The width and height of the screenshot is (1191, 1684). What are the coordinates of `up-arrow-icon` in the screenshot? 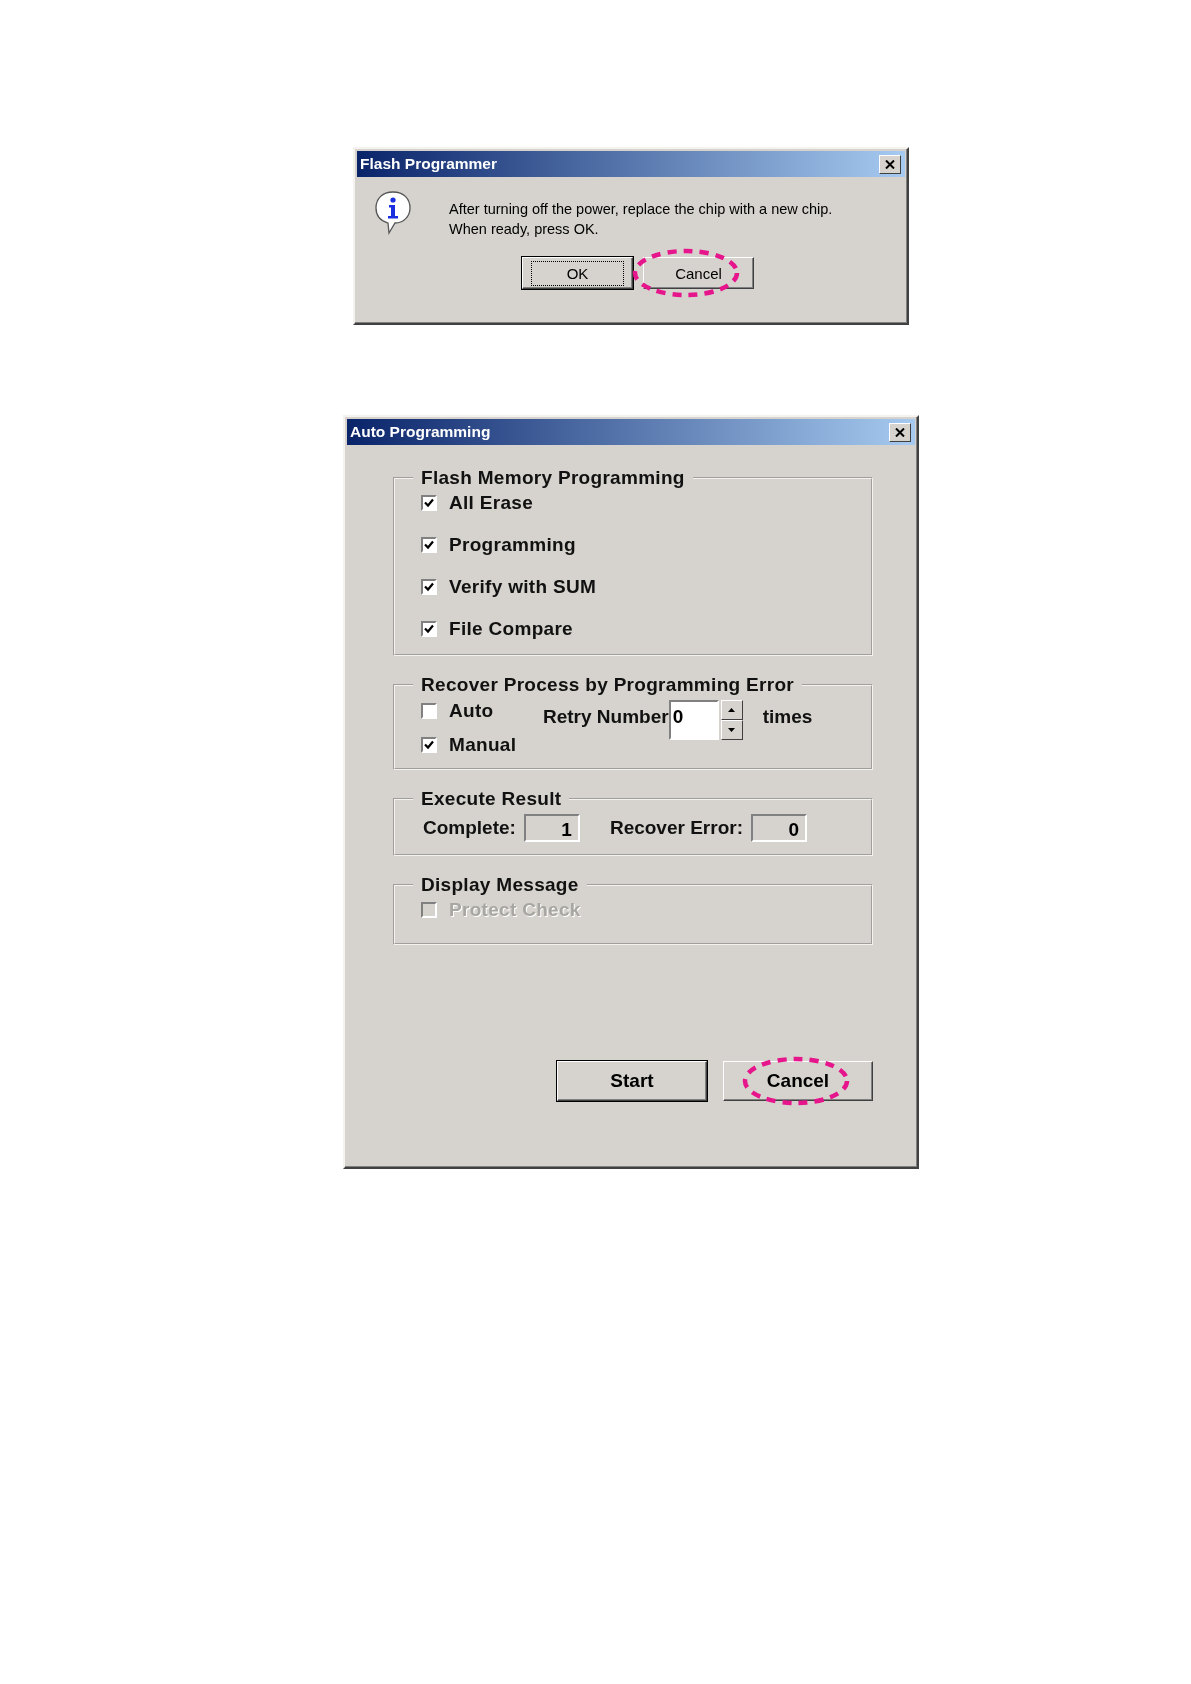 It's located at (732, 710).